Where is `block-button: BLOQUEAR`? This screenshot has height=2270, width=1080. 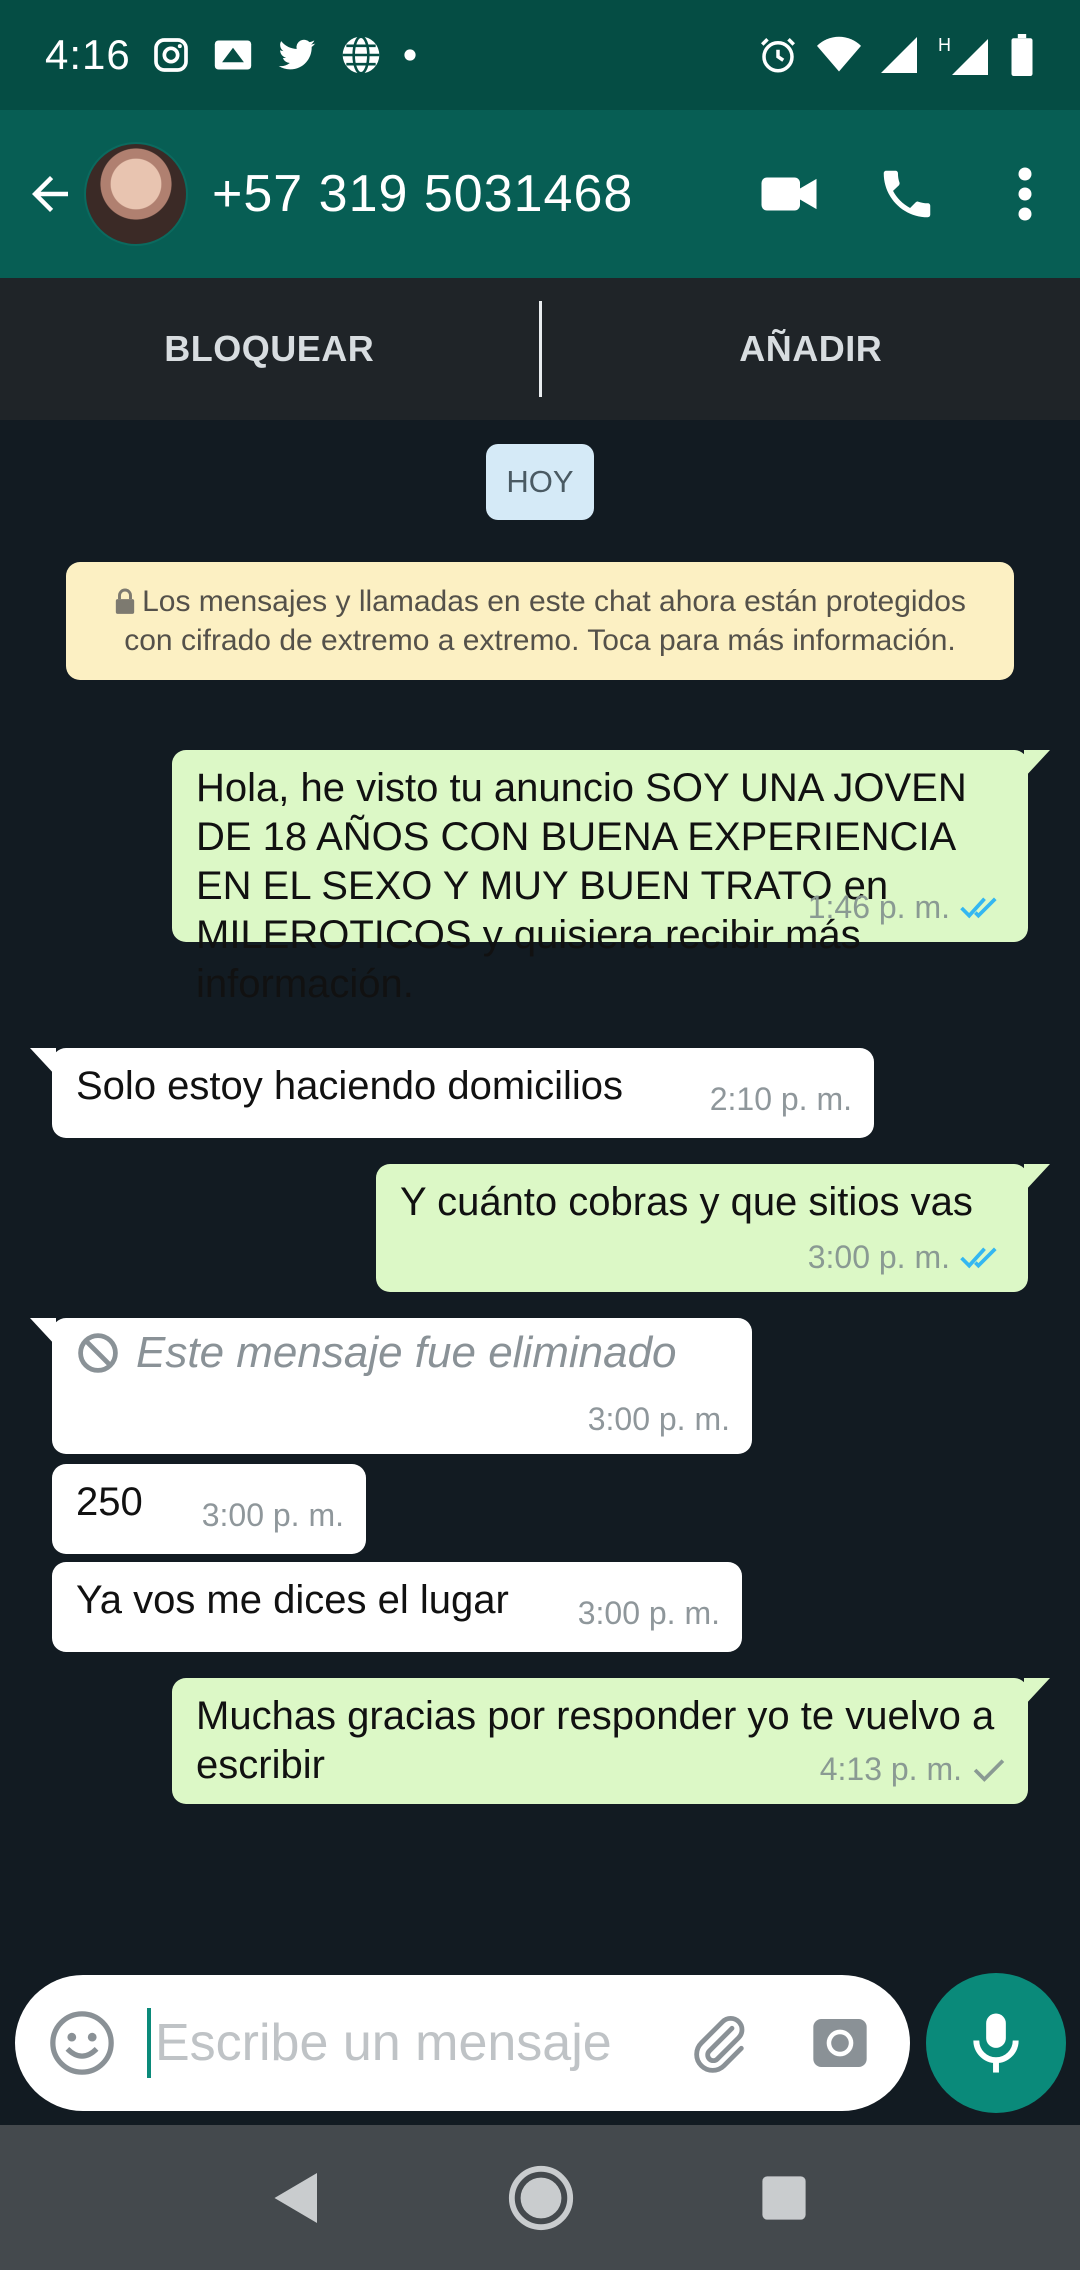 block-button: BLOQUEAR is located at coordinates (269, 349).